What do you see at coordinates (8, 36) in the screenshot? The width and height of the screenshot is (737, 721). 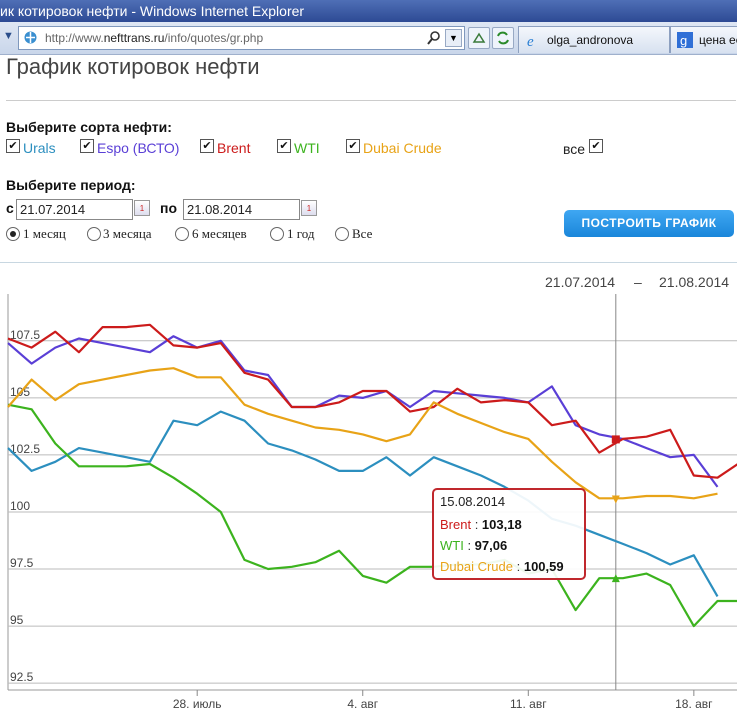 I see `nav-dropdown-icon: ▼` at bounding box center [8, 36].